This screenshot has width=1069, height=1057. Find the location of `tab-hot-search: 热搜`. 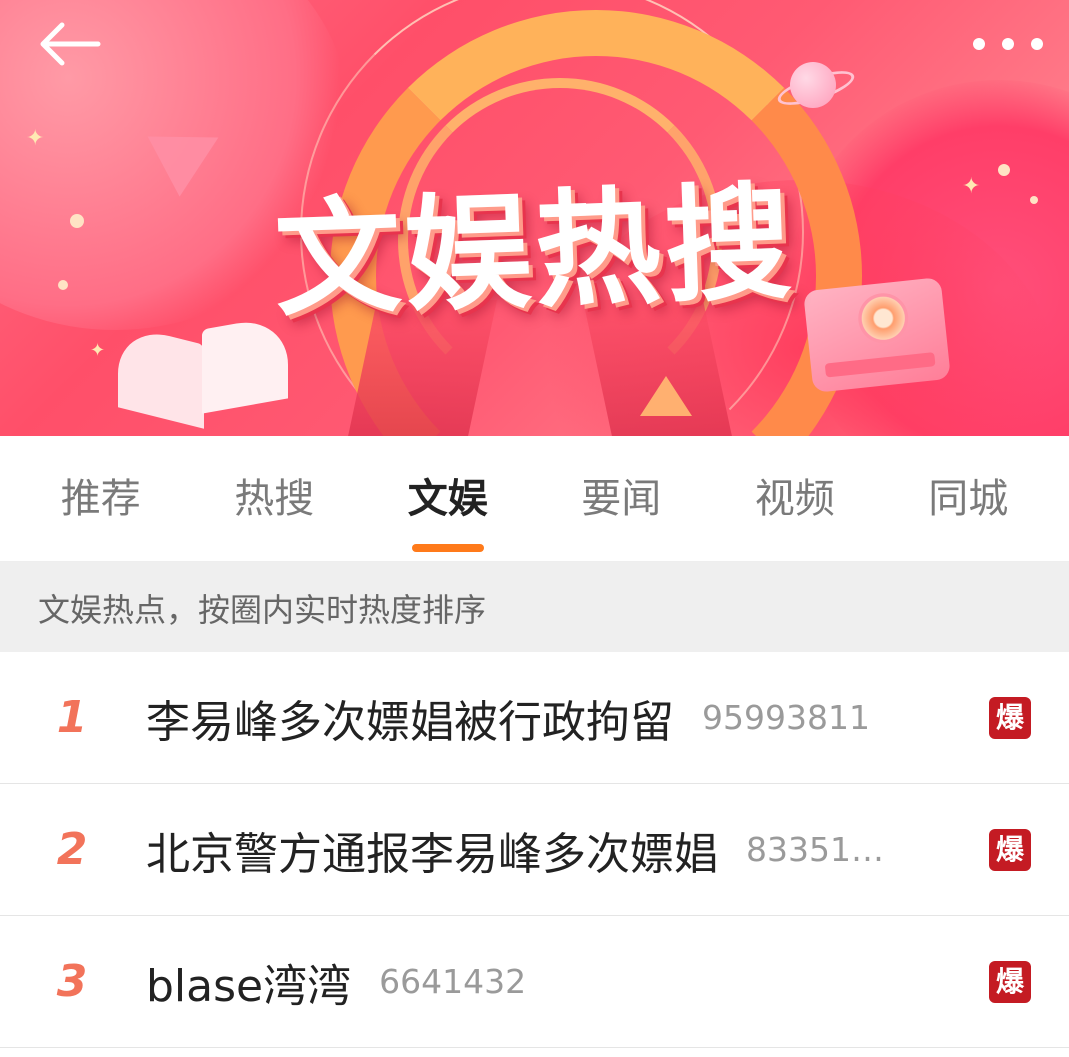

tab-hot-search: 热搜 is located at coordinates (274, 499).